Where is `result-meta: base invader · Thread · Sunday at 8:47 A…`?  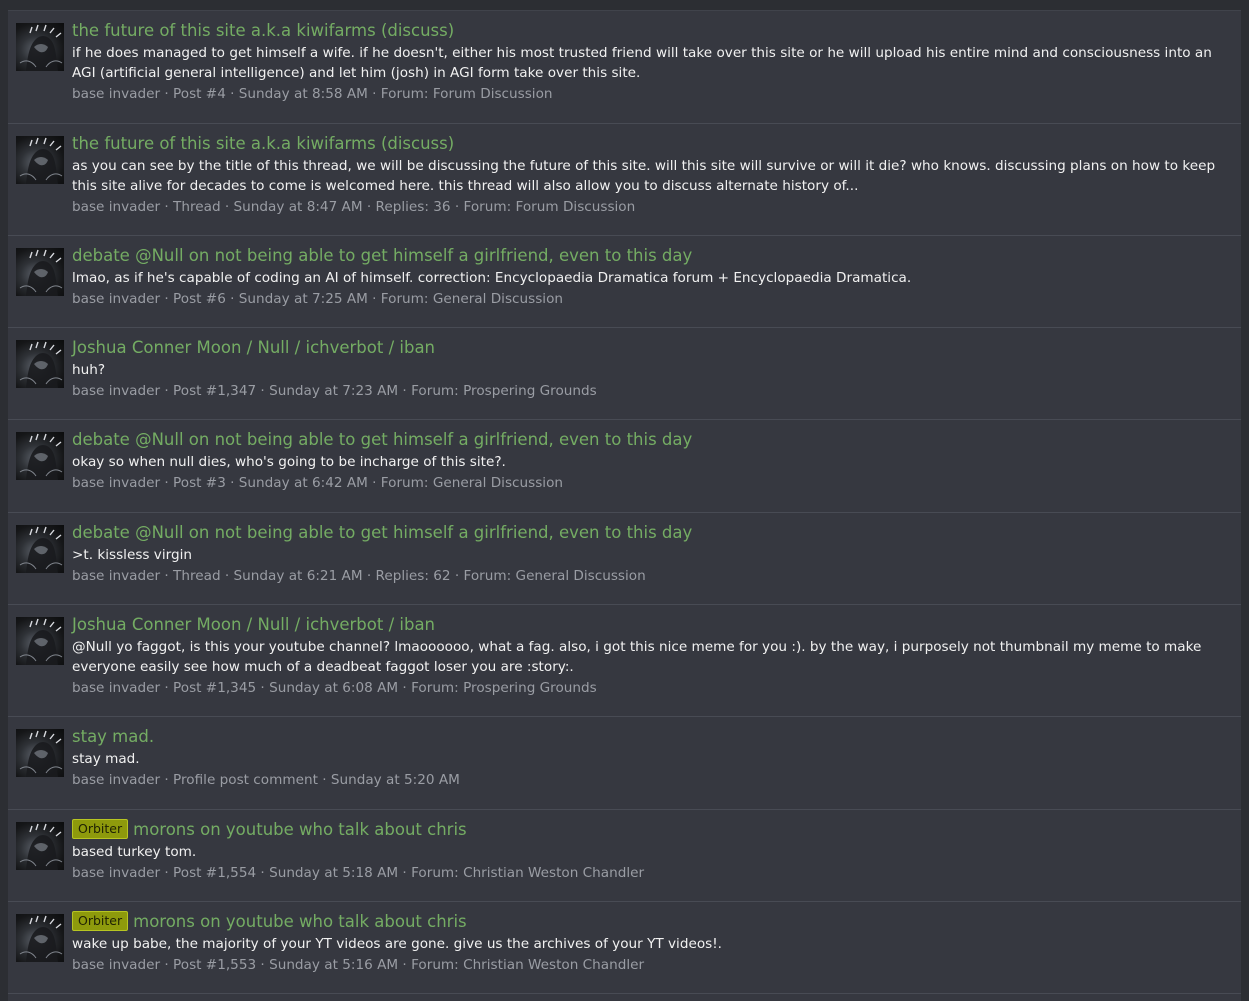
result-meta: base invader · Thread · Sunday at 8:47 A… is located at coordinates (652, 207).